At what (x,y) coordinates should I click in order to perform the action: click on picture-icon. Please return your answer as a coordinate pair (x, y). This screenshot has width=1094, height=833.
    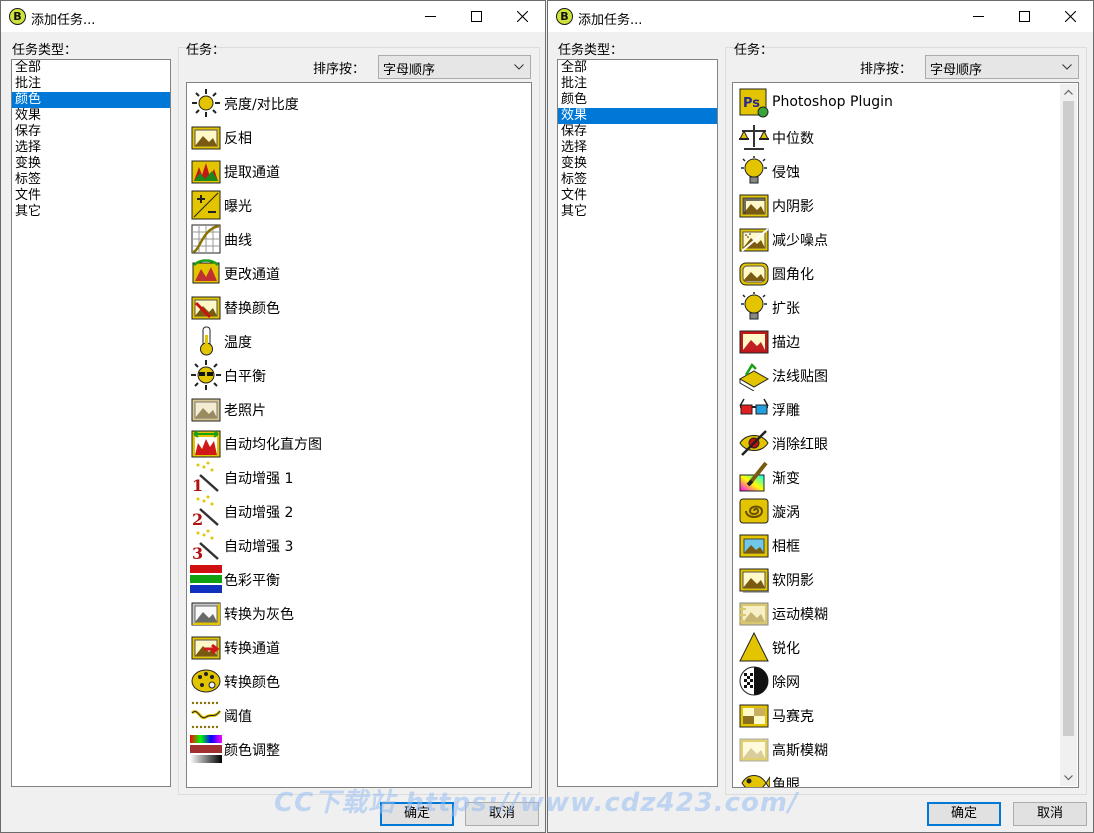
    Looking at the image, I should click on (206, 138).